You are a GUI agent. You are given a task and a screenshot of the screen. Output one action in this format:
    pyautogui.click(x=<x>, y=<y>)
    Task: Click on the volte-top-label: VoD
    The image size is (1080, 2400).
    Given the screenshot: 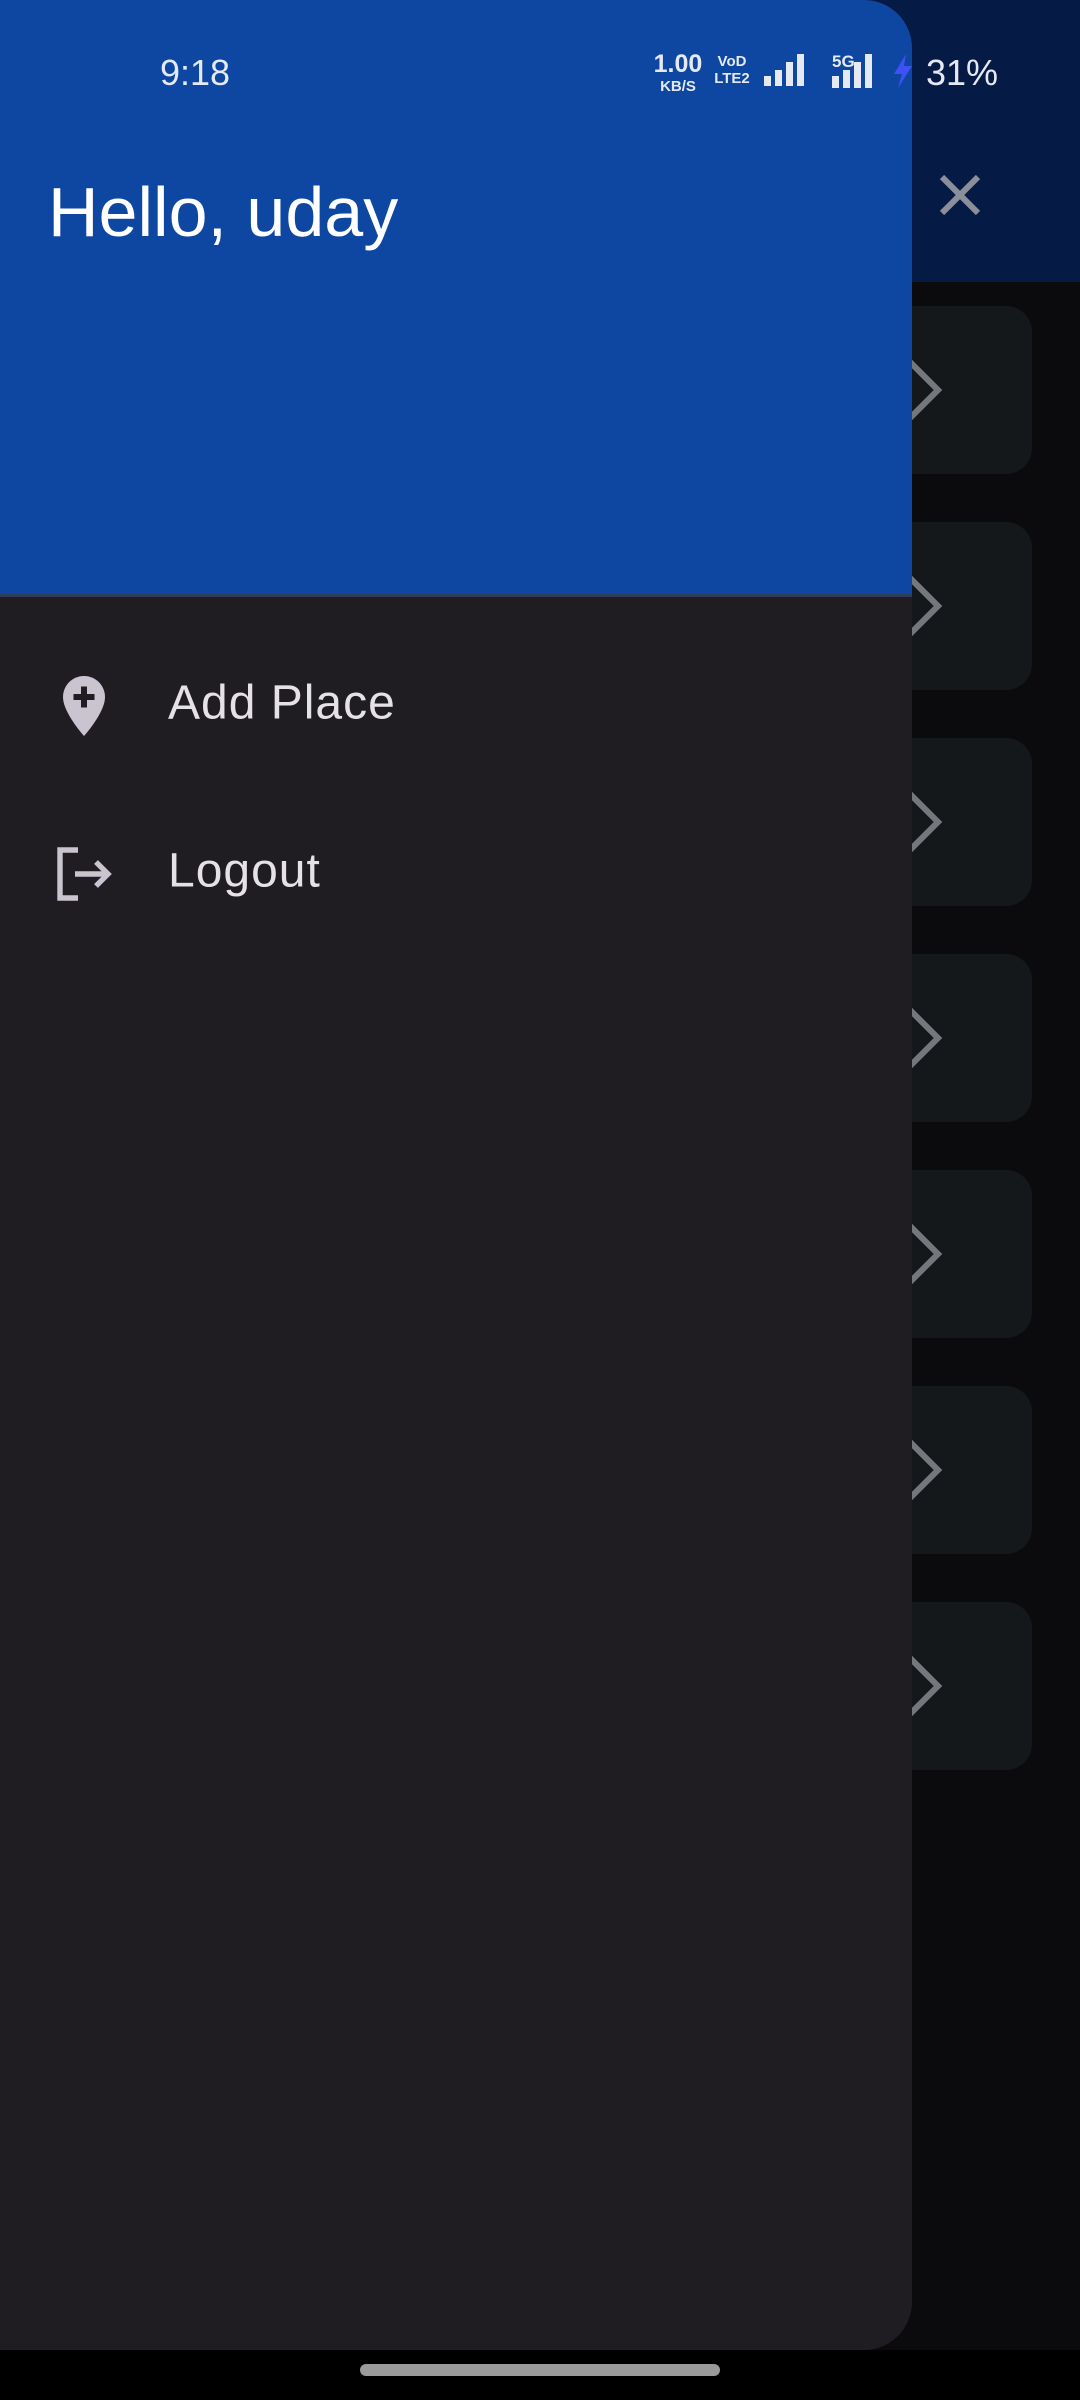 What is the action you would take?
    pyautogui.click(x=732, y=61)
    